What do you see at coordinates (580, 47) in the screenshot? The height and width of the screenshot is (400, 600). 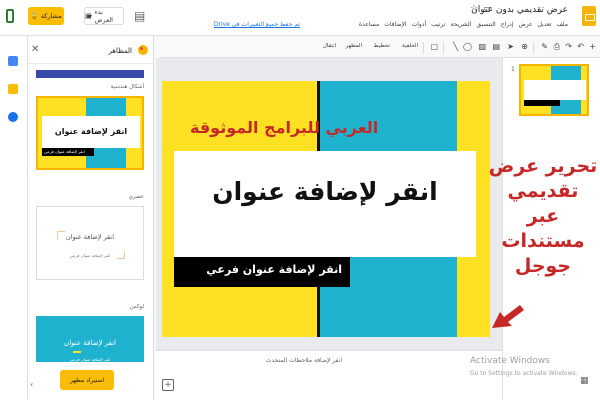 I see `undo-icon: ↶` at bounding box center [580, 47].